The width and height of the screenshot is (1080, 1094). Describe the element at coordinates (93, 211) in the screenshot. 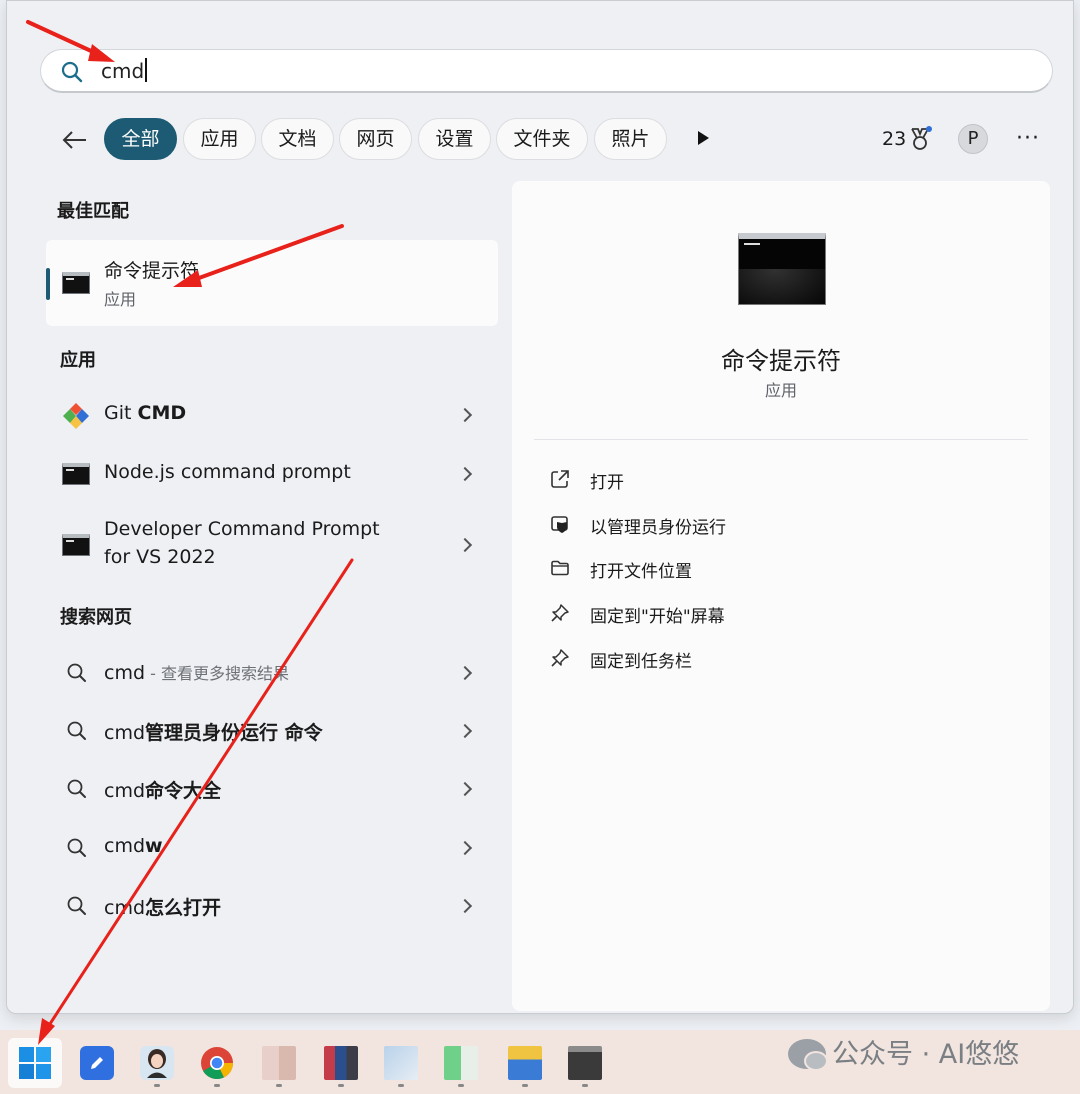

I see `best-match-heading: 最佳匹配` at that location.